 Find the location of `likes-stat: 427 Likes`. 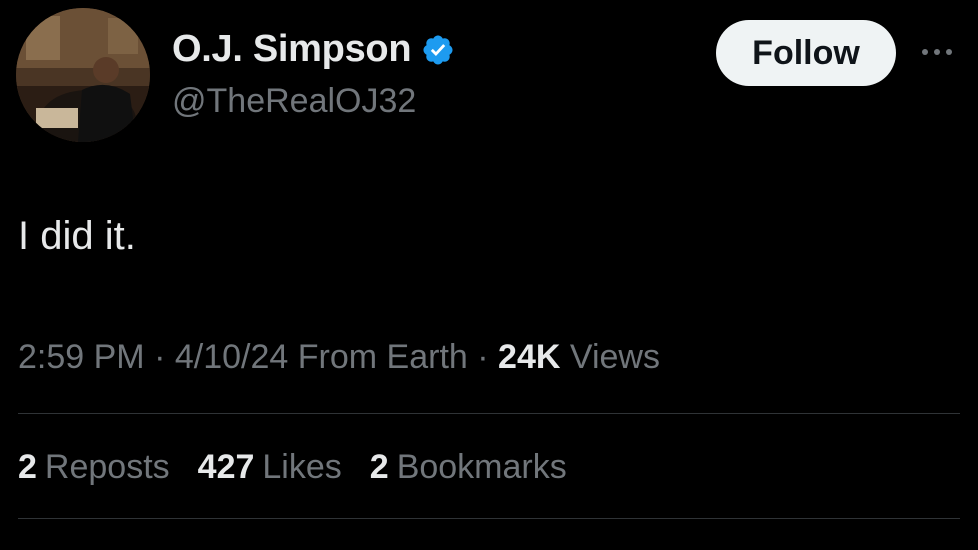

likes-stat: 427 Likes is located at coordinates (270, 467).